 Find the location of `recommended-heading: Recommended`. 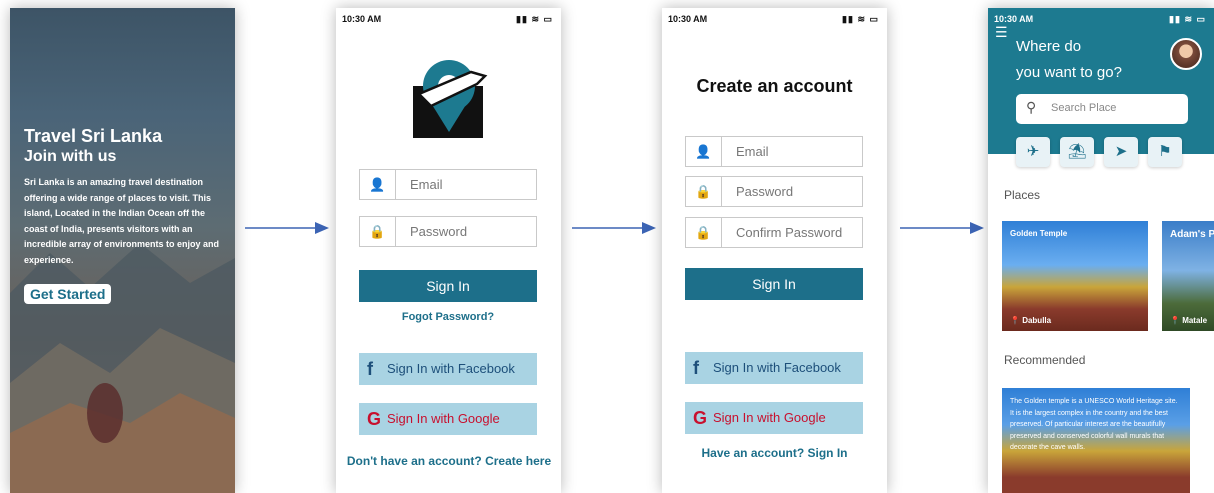

recommended-heading: Recommended is located at coordinates (1045, 360).